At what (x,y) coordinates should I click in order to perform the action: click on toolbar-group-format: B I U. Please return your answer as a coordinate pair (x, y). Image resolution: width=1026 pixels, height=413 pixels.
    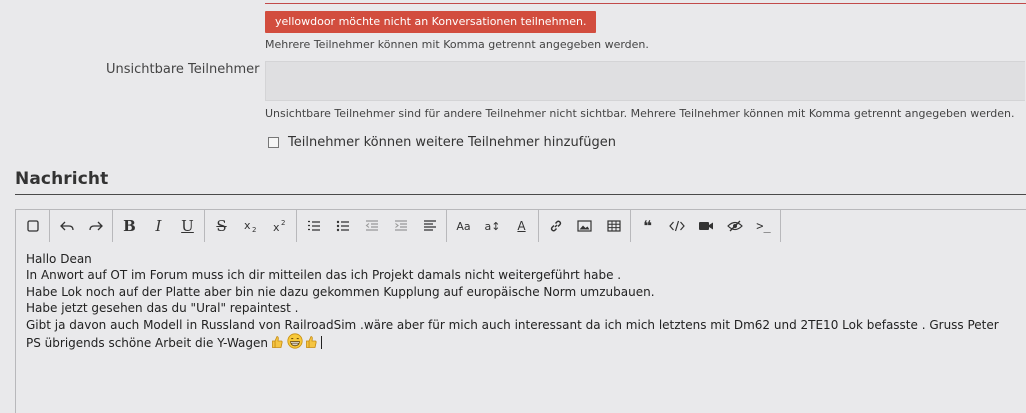
    Looking at the image, I should click on (159, 226).